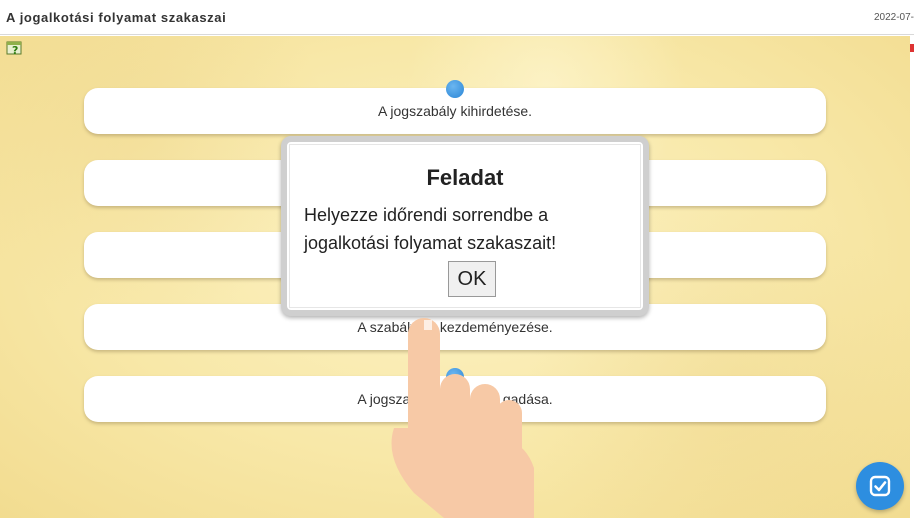 This screenshot has width=914, height=523. Describe the element at coordinates (465, 177) in the screenshot. I see `dialog-title: Feladat` at that location.